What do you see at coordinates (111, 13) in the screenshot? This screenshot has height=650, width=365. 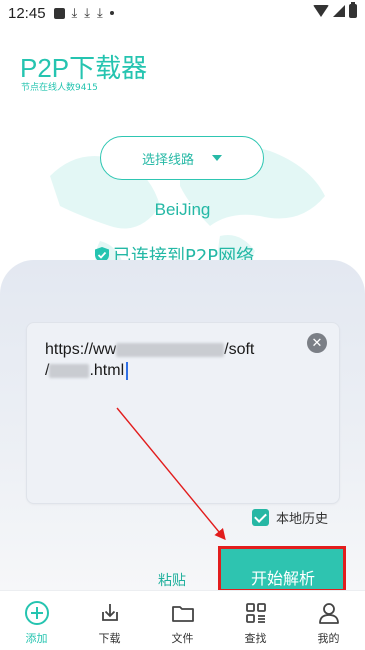 I see `dot-icon` at bounding box center [111, 13].